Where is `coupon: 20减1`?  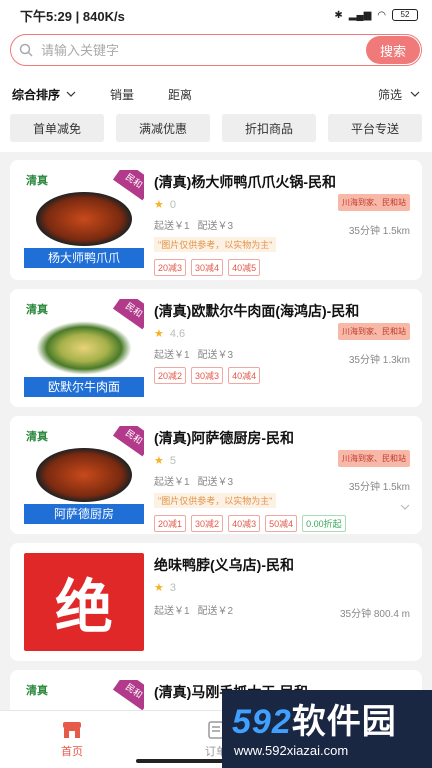
coupon: 20减1 is located at coordinates (170, 523).